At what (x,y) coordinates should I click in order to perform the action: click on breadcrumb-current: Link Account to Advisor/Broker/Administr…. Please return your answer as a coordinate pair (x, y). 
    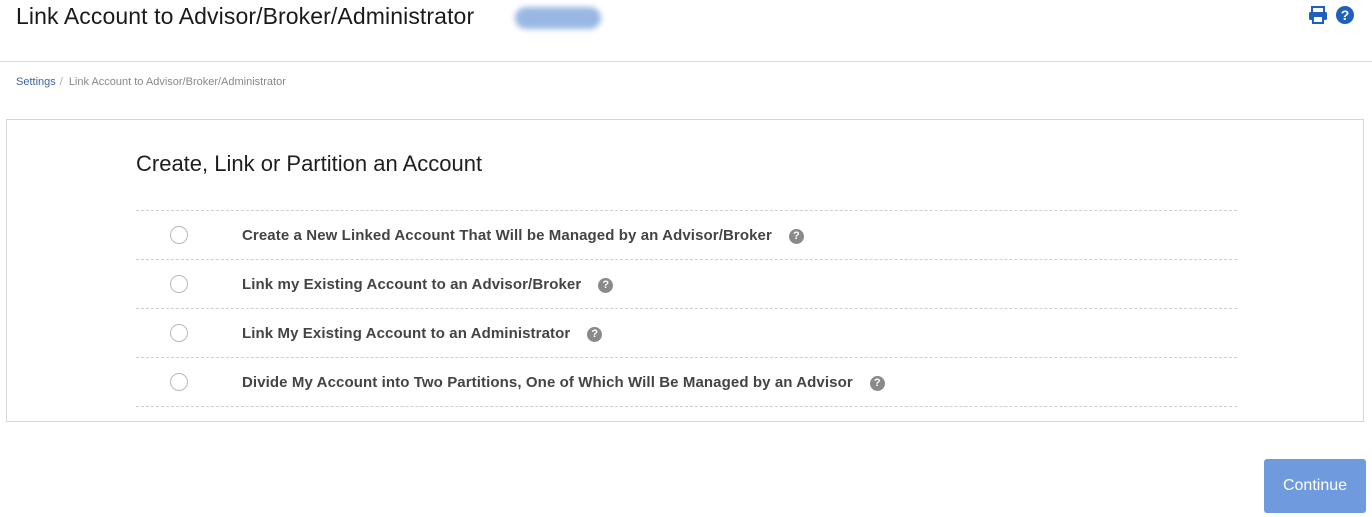
    Looking at the image, I should click on (177, 82).